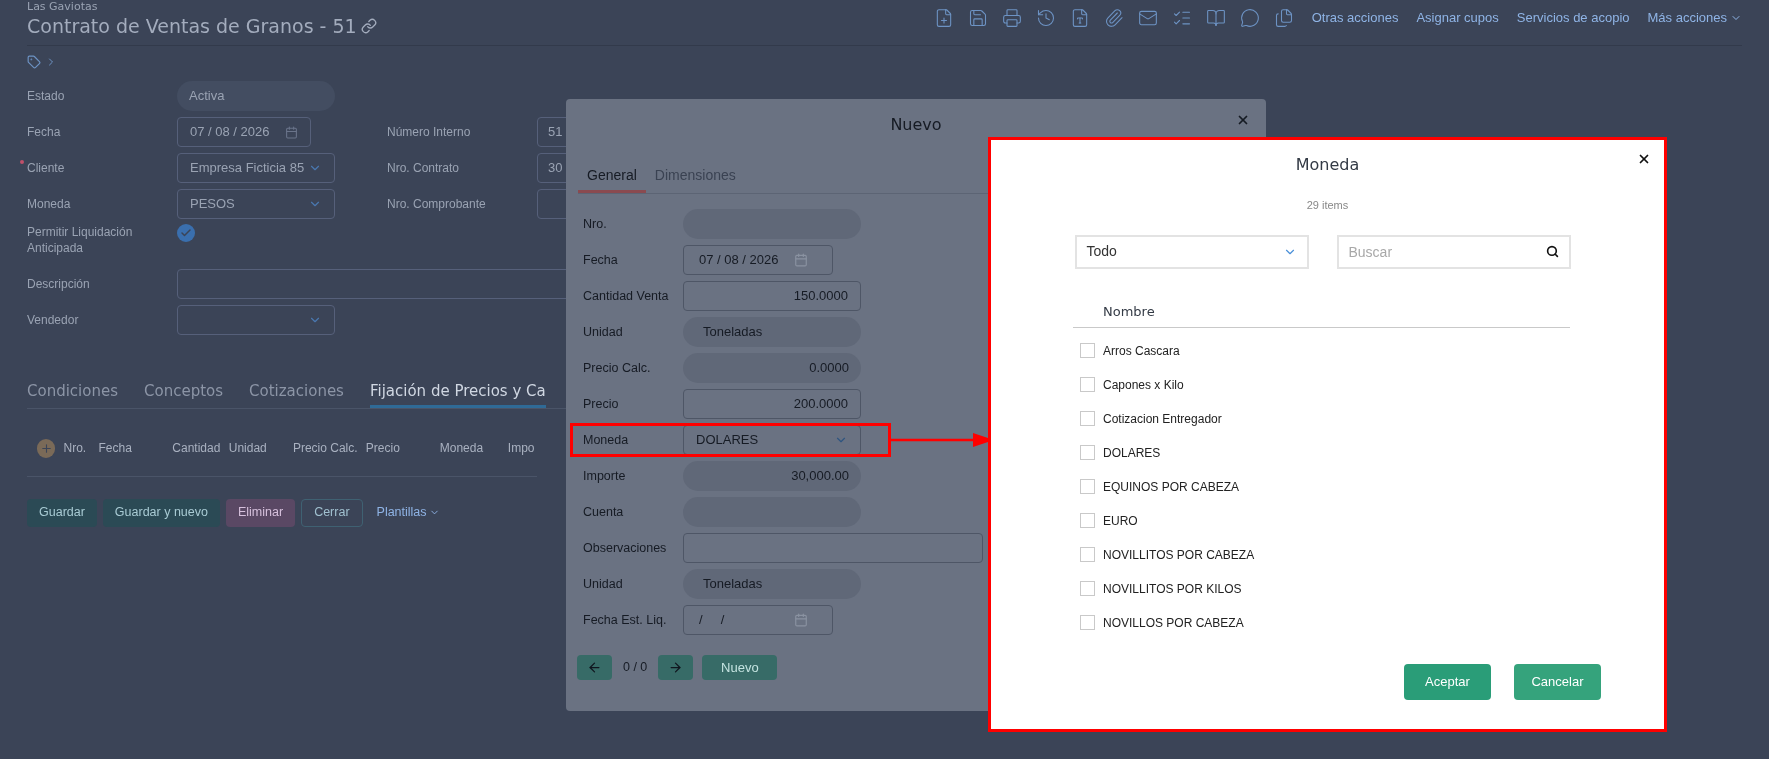  What do you see at coordinates (1147, 18) in the screenshot?
I see `mail-icon` at bounding box center [1147, 18].